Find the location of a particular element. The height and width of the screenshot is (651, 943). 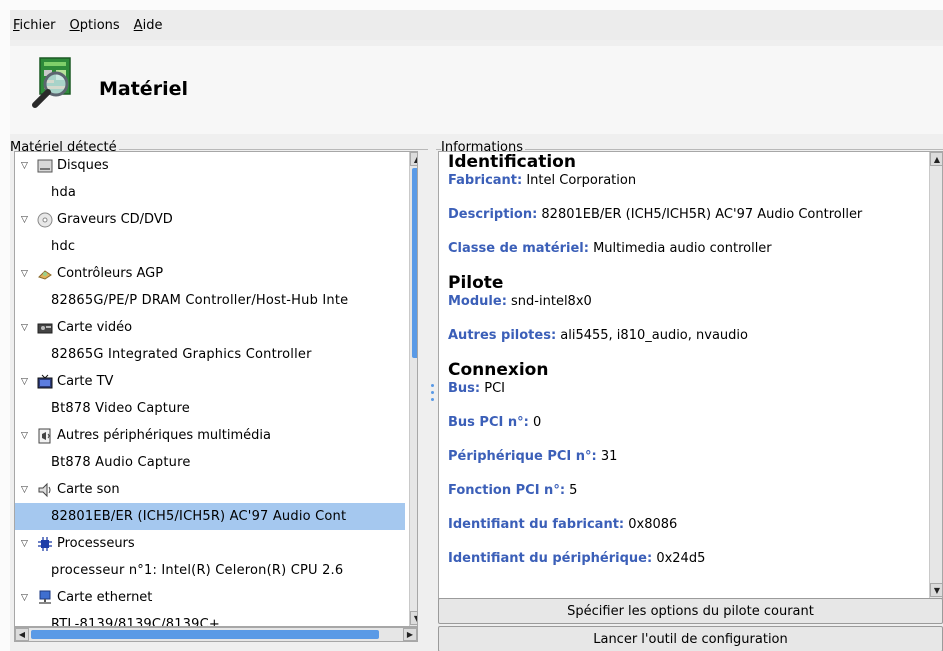

tree-category-label: Carte ethernet is located at coordinates (105, 597).